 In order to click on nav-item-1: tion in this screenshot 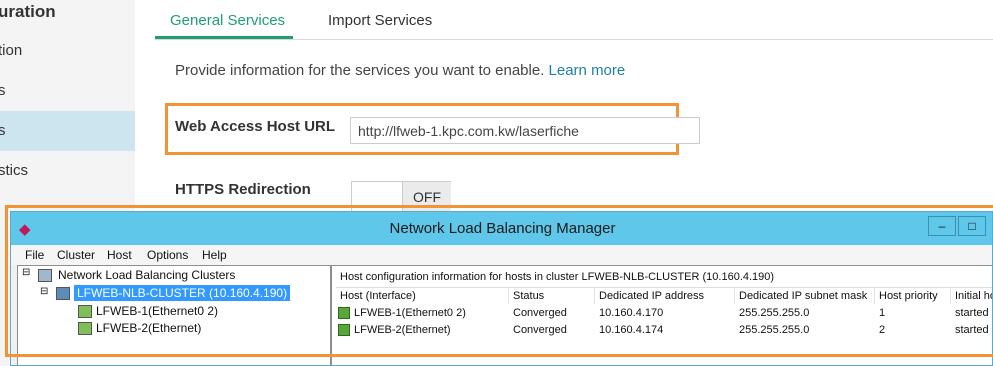, I will do `click(67, 51)`.